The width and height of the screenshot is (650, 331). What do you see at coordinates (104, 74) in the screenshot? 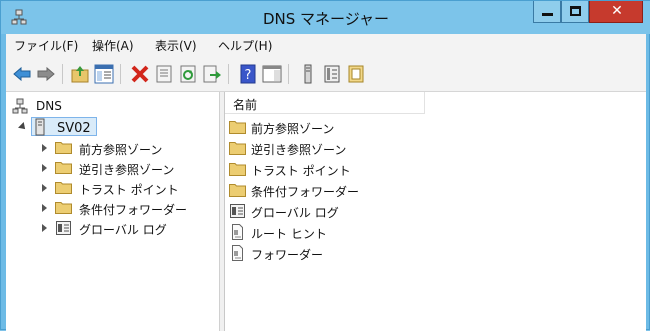
I see `show-hide-tree-icon` at bounding box center [104, 74].